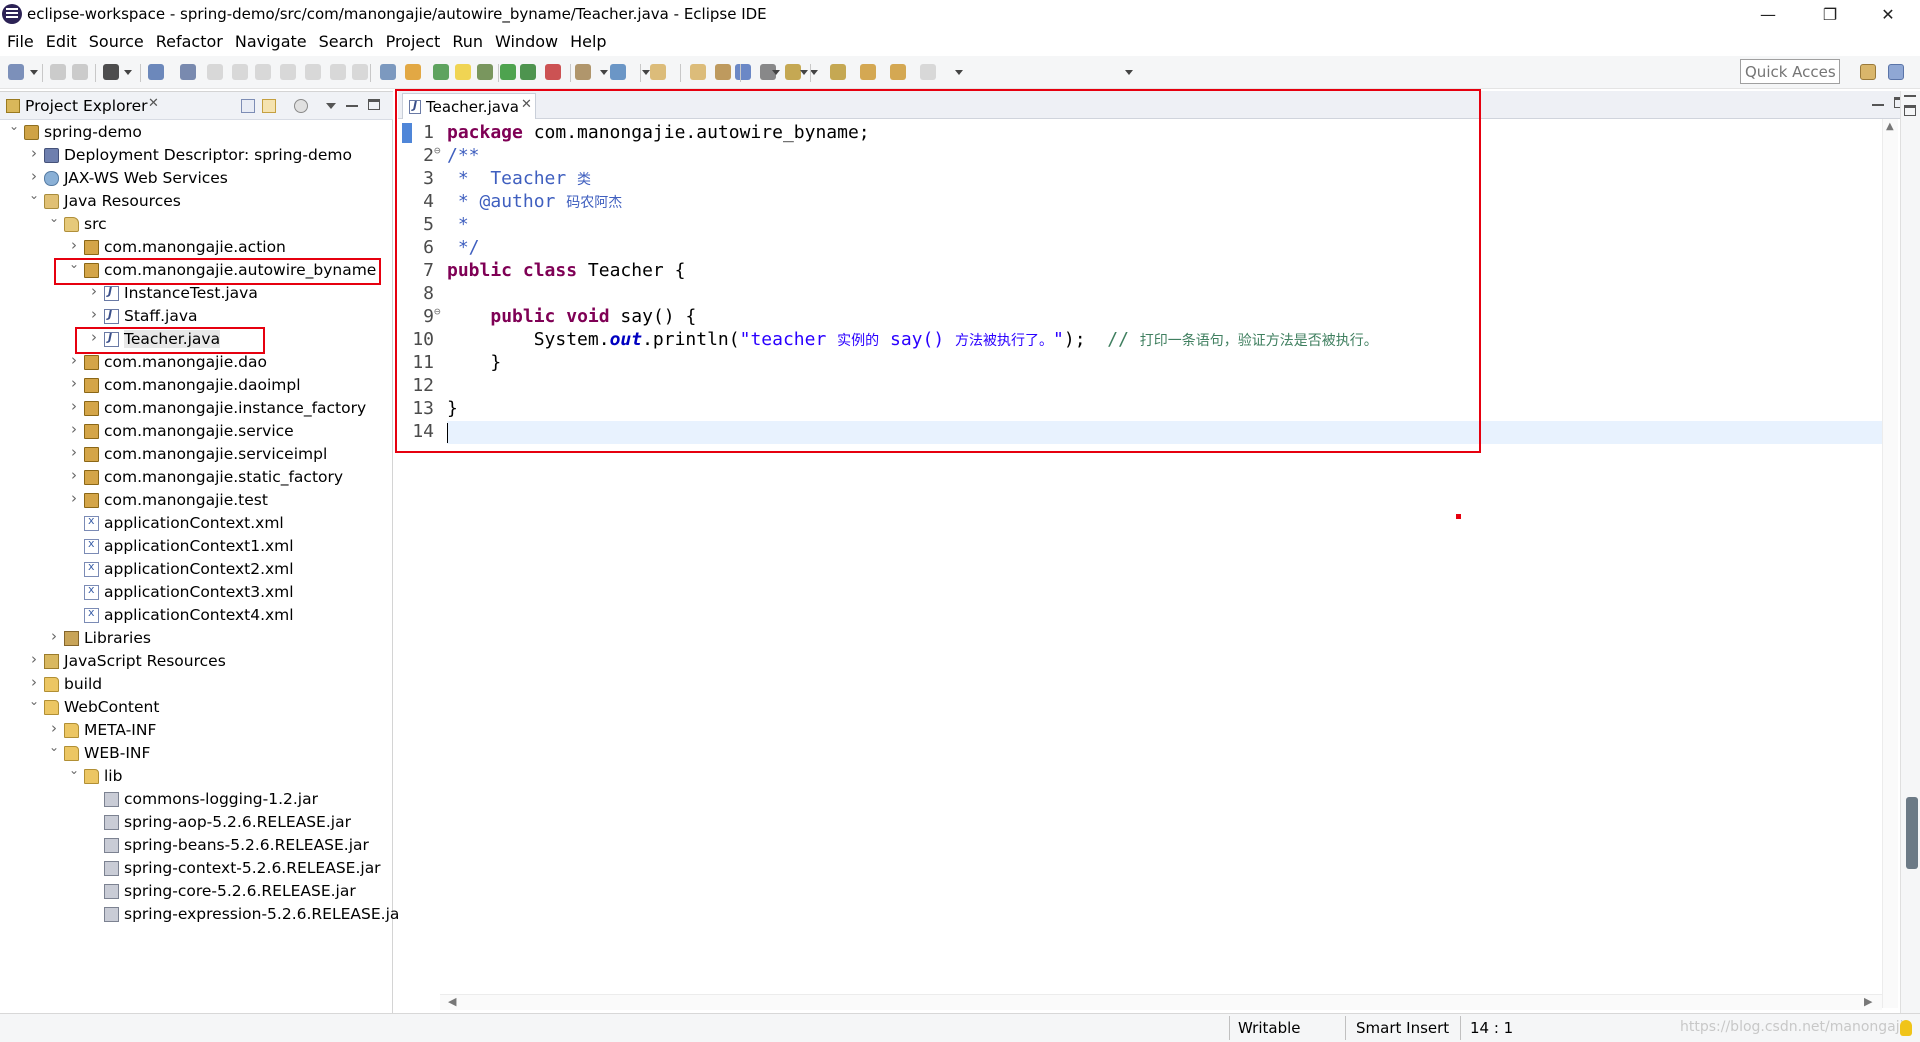 The width and height of the screenshot is (1920, 1042). Describe the element at coordinates (195, 775) in the screenshot. I see `tree-item: ⌄ lib` at that location.